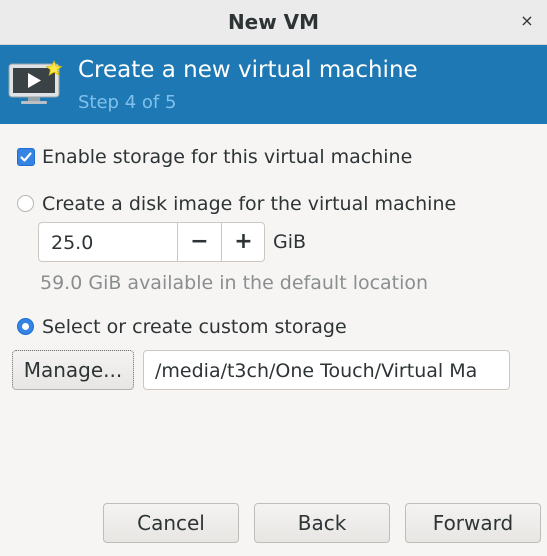 The height and width of the screenshot is (556, 547). I want to click on cancel-button: Cancel, so click(171, 523).